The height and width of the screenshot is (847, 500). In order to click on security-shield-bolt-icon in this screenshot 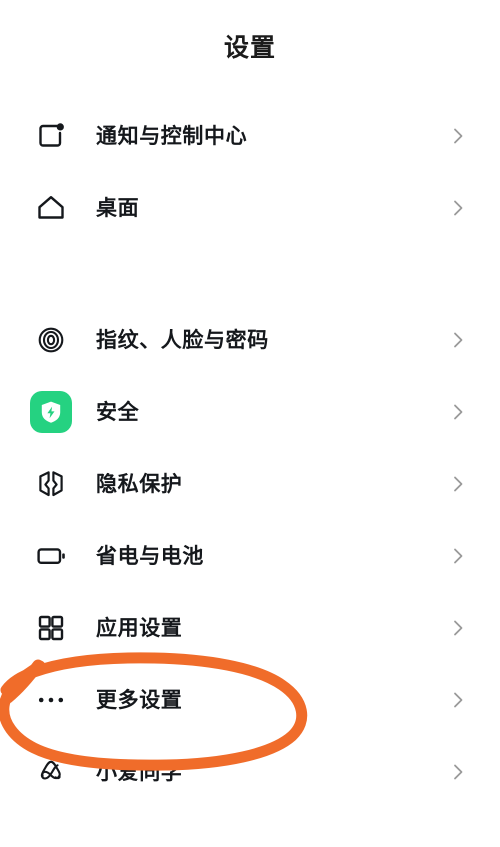, I will do `click(51, 412)`.